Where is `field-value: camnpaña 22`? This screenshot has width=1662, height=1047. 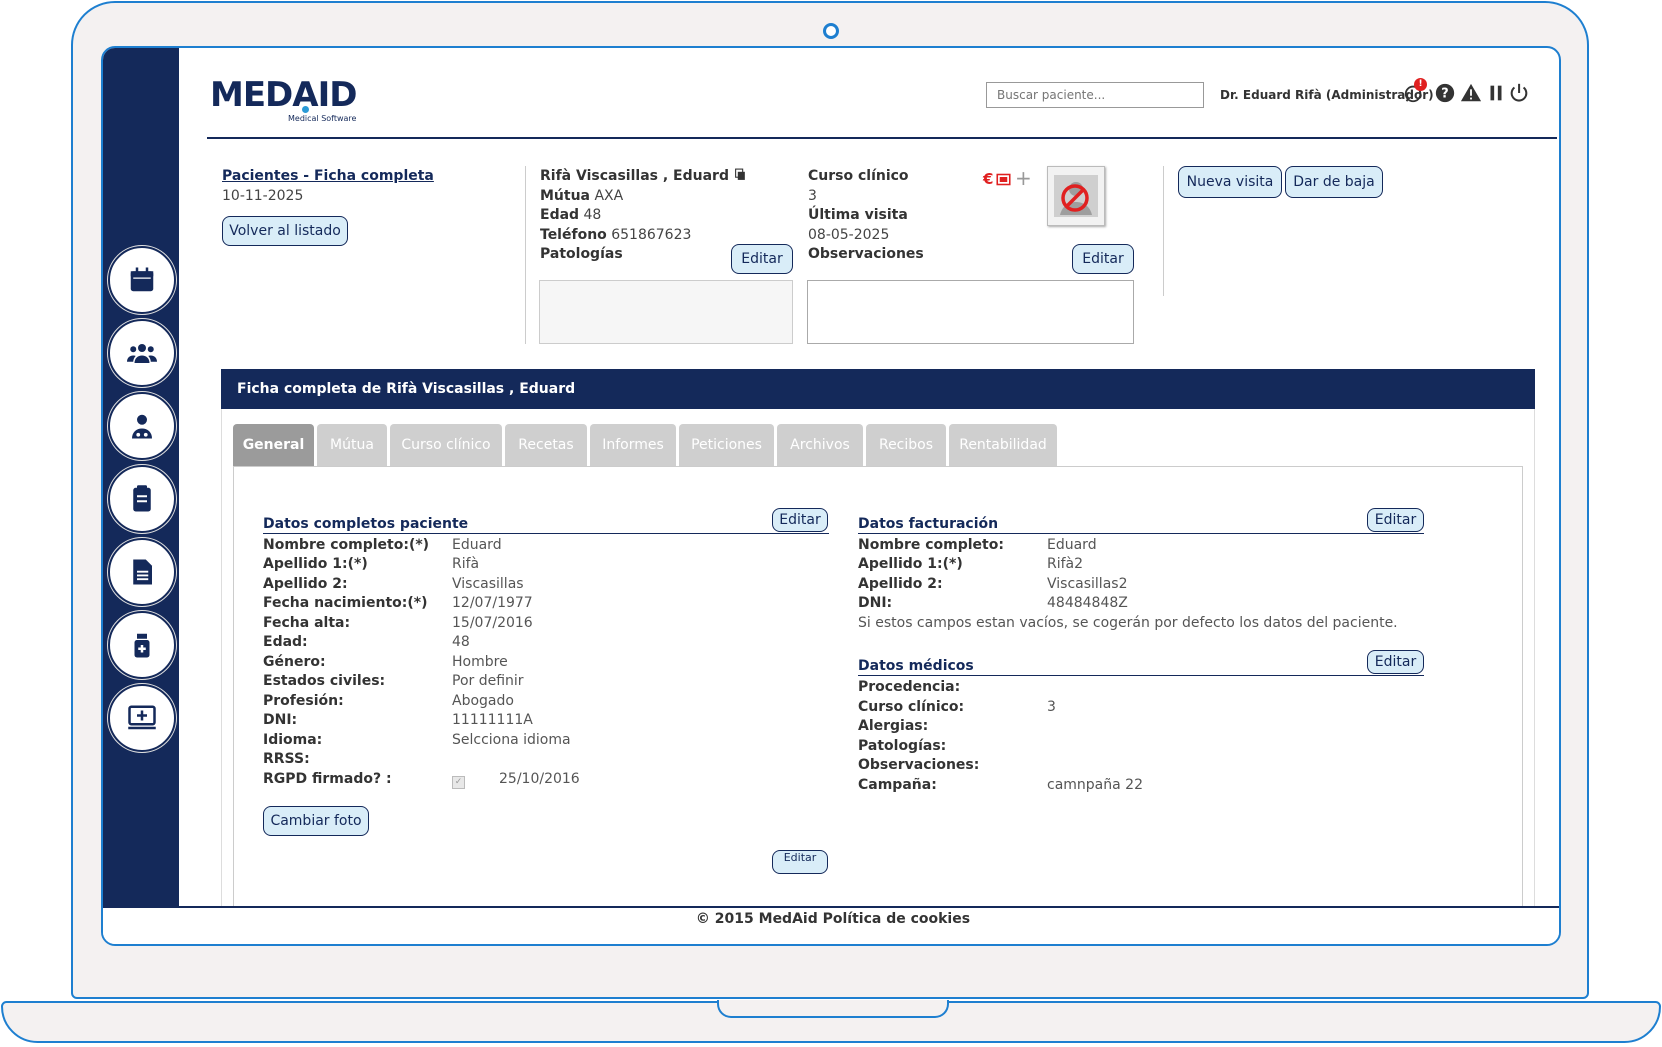
field-value: camnpaña 22 is located at coordinates (1095, 785).